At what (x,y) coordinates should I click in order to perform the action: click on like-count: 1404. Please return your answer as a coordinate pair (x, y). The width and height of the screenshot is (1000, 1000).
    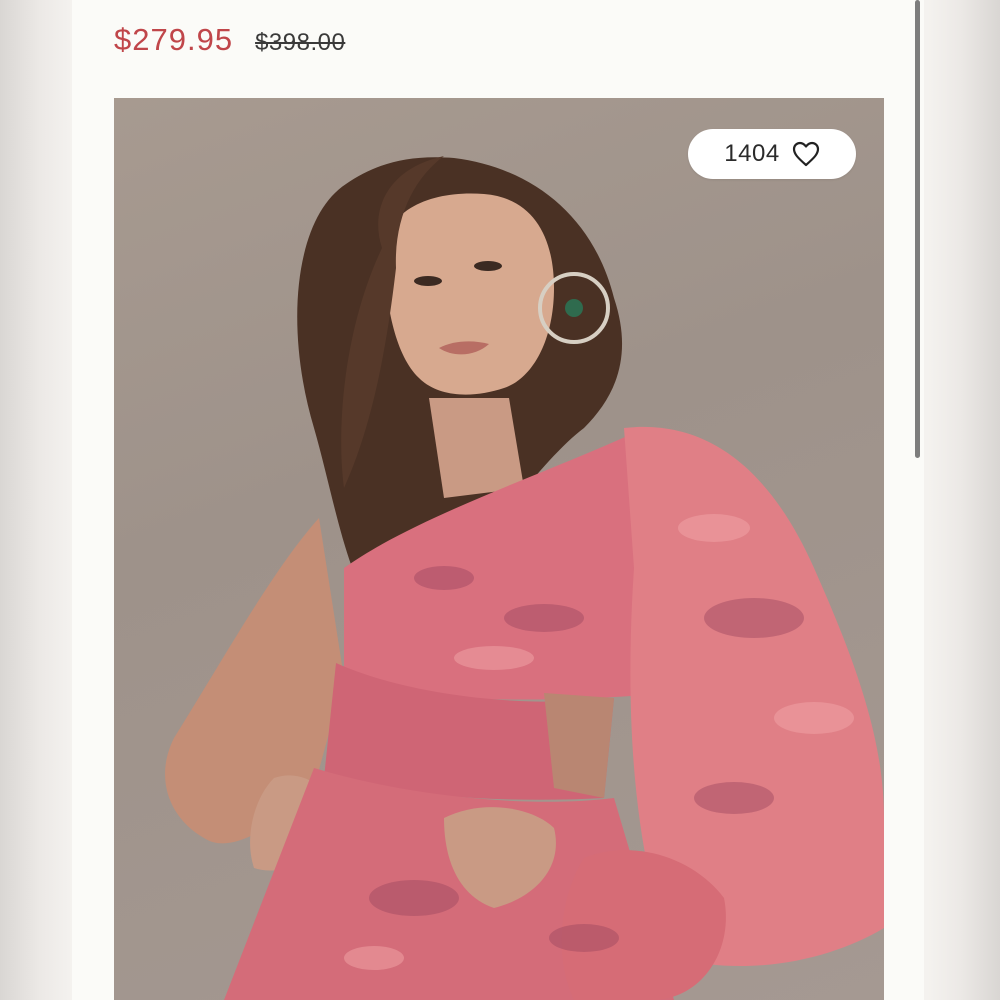
    Looking at the image, I should click on (752, 153).